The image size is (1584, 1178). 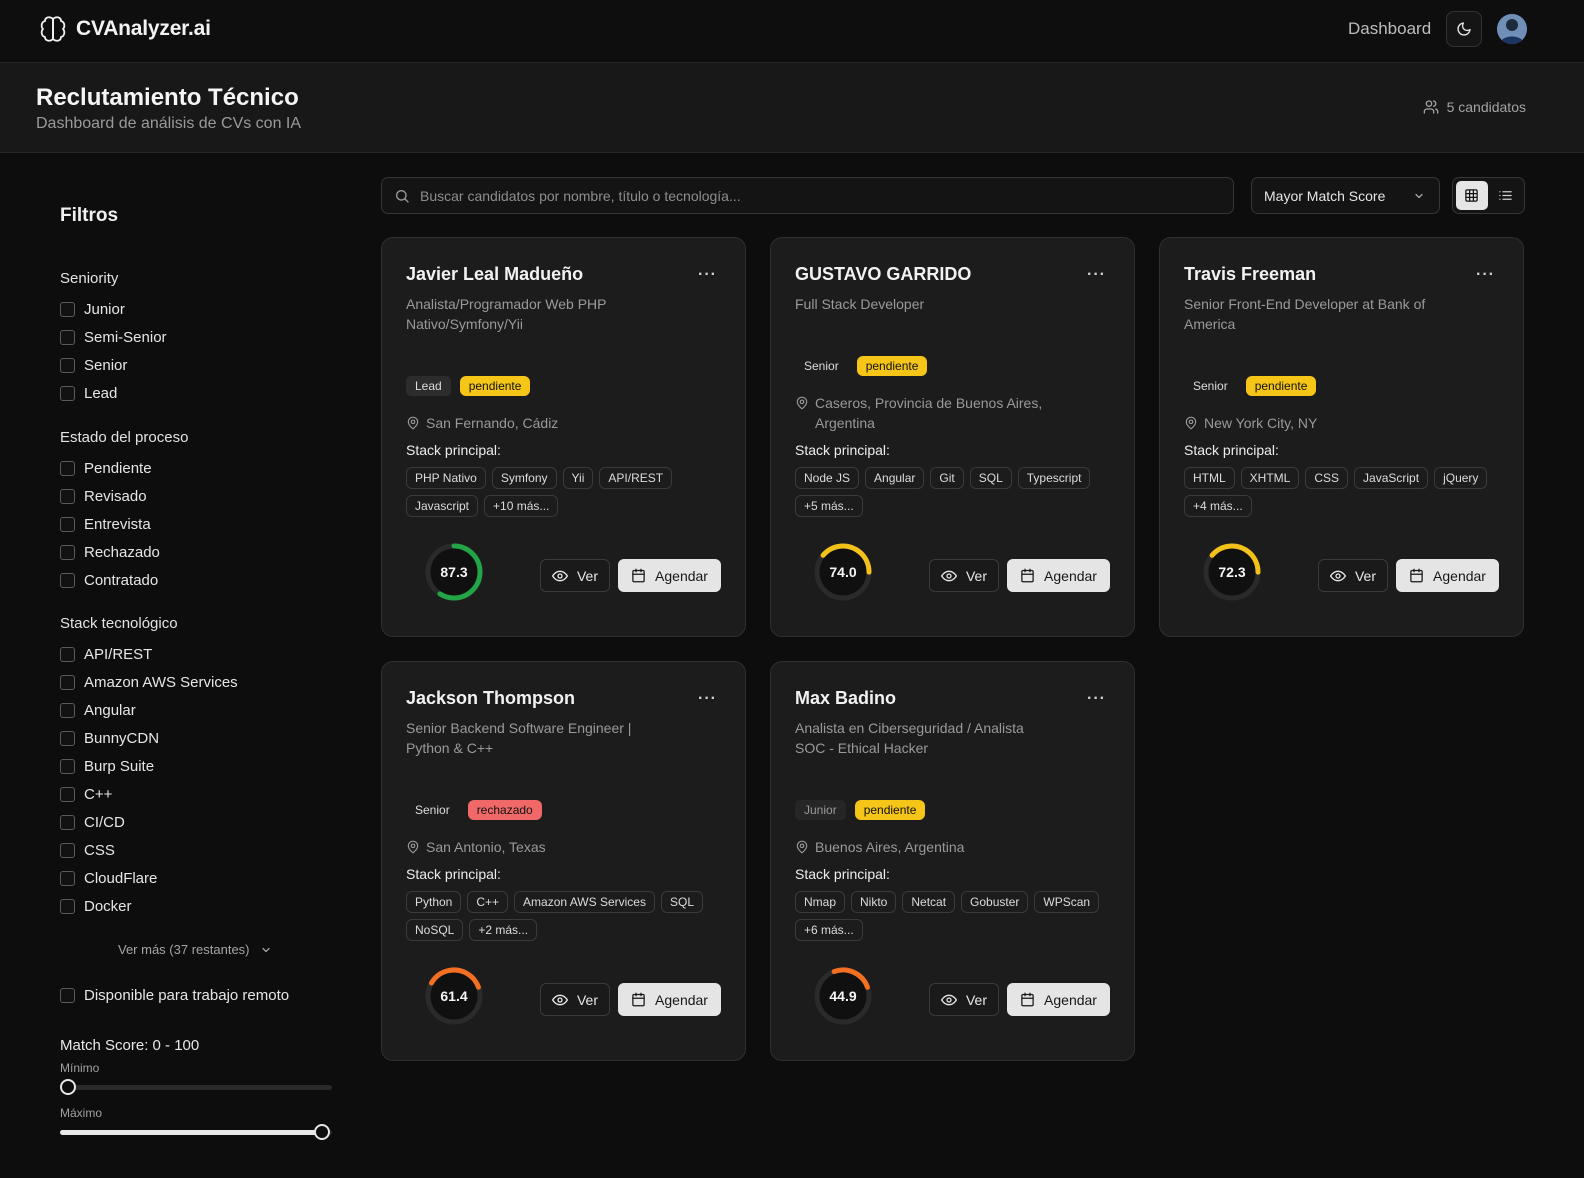 I want to click on filter-burp-suite: Burp Suite, so click(x=107, y=766).